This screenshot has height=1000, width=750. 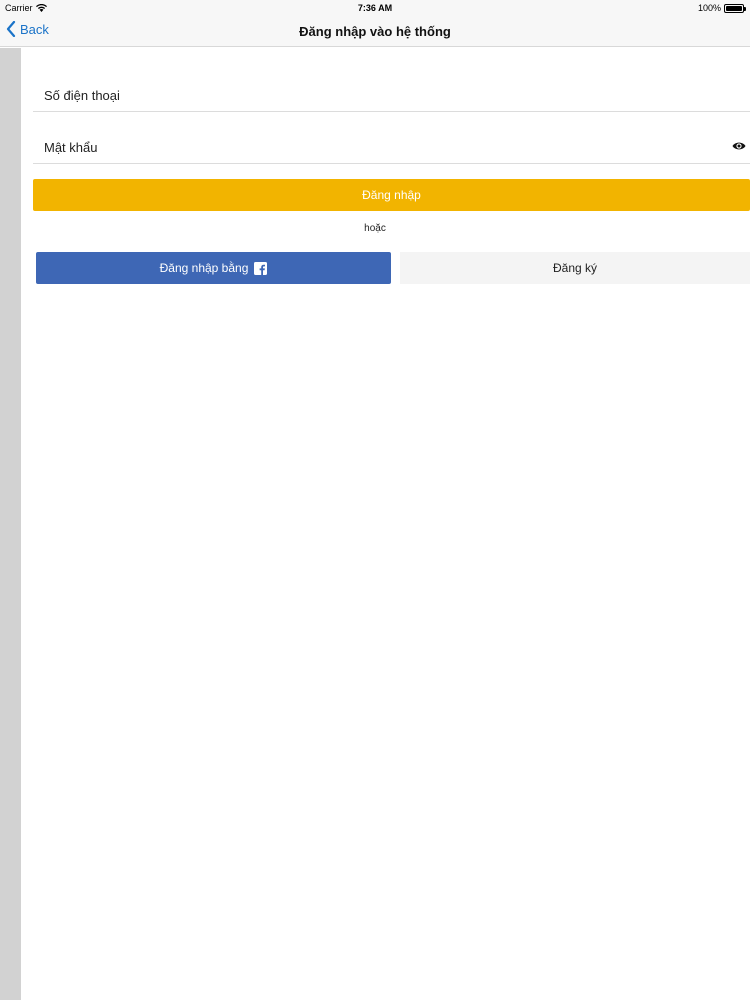 I want to click on battery-group: 100%, so click(x=721, y=8).